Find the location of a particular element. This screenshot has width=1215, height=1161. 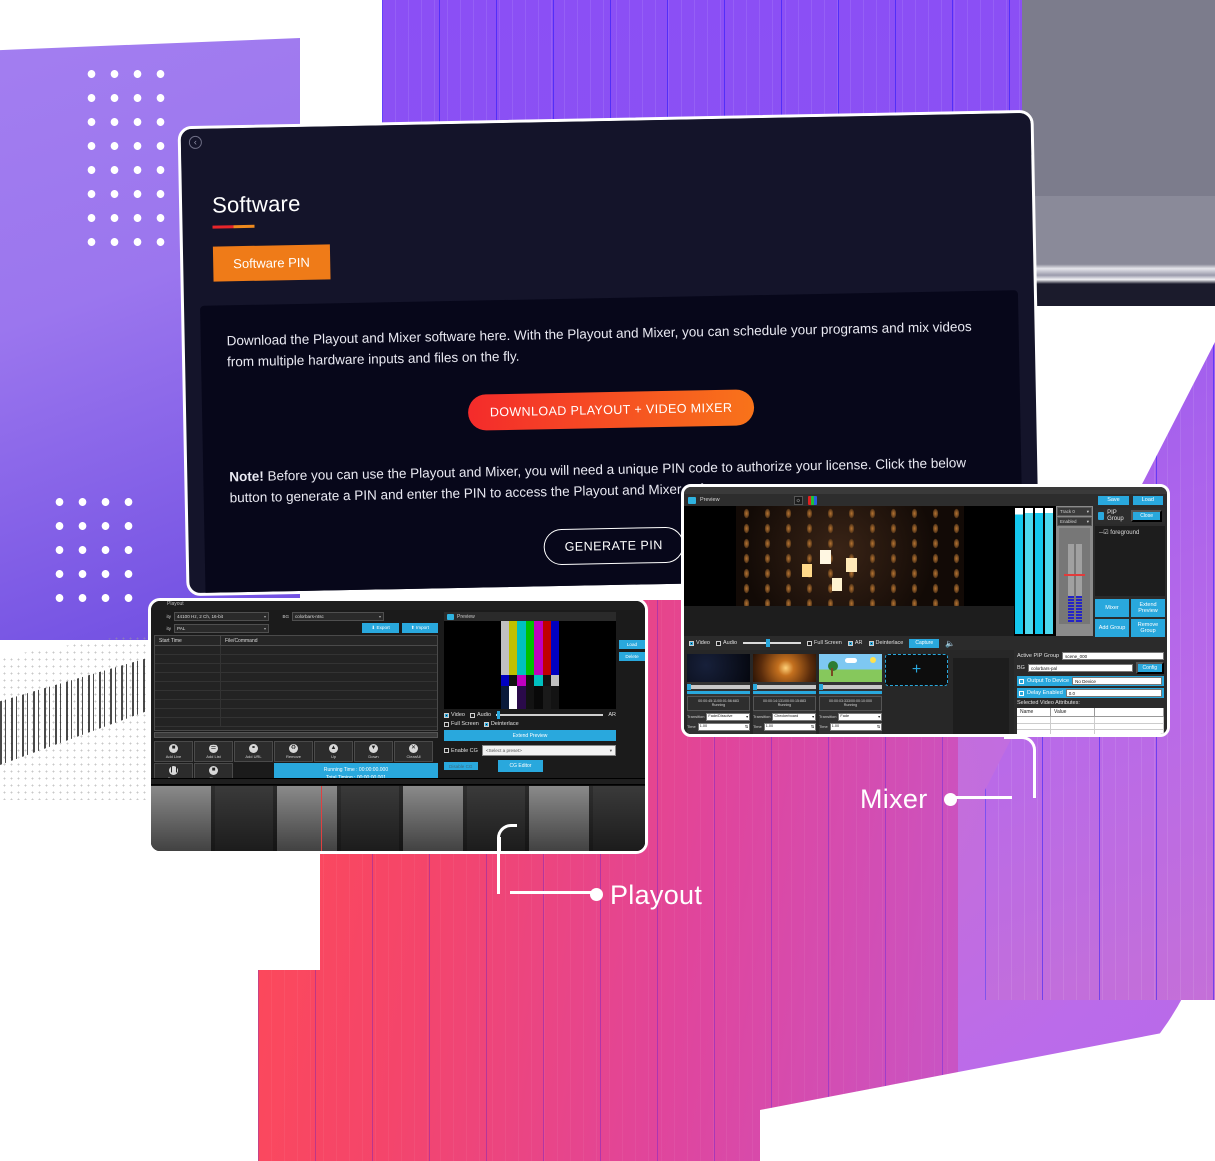

remove-button: ♻ Remove is located at coordinates (293, 751).